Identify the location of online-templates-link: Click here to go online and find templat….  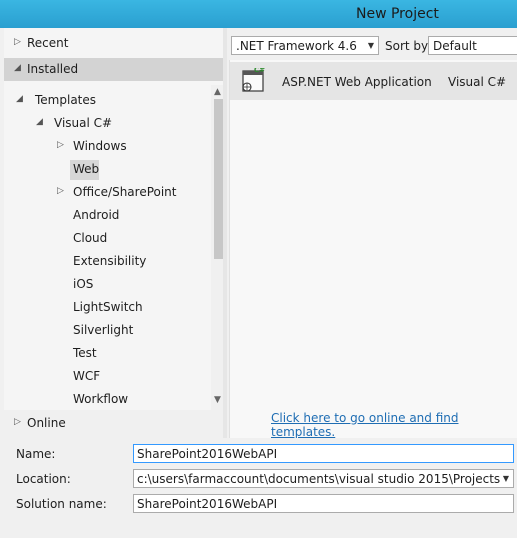
(394, 425).